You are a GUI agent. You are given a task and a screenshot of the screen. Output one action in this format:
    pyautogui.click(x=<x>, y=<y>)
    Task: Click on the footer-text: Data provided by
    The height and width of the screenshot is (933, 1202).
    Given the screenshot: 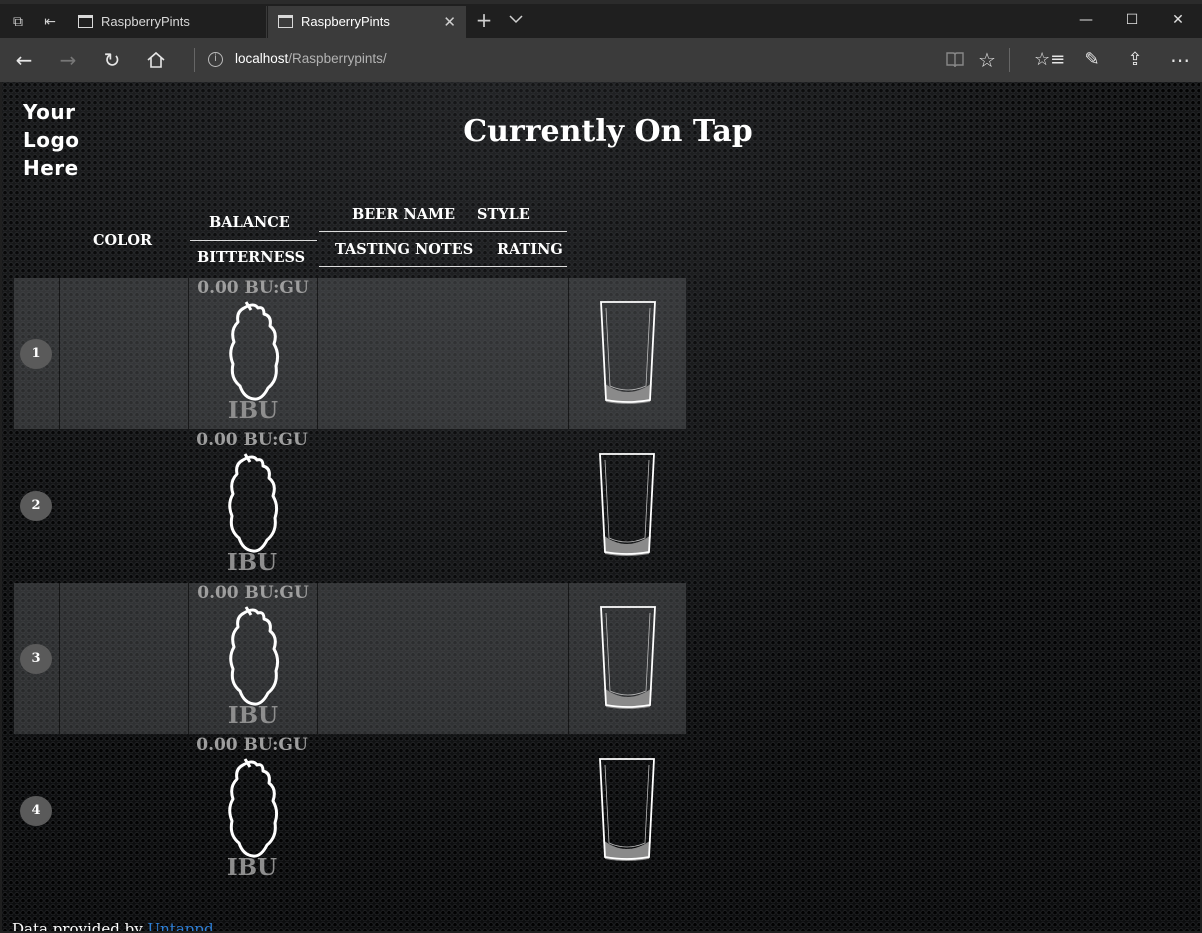 What is the action you would take?
    pyautogui.click(x=77, y=925)
    